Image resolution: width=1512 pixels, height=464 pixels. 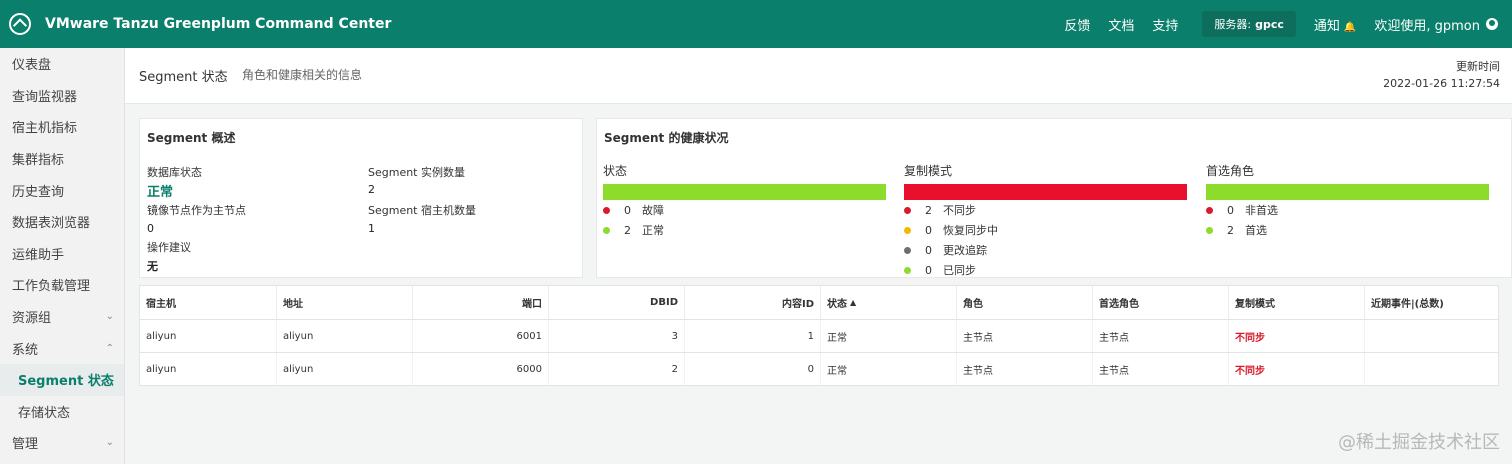 I want to click on notifications-button: 通知 🔔, so click(x=1335, y=24).